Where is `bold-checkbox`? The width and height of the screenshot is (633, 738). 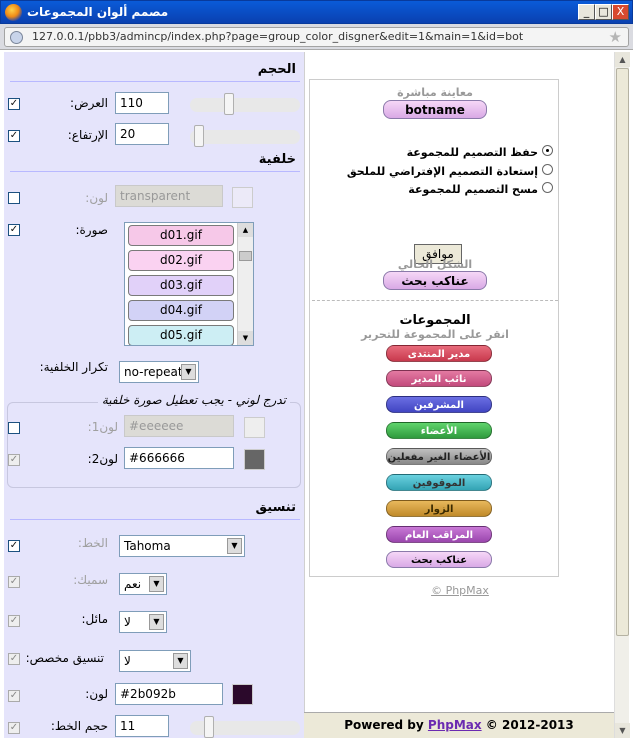 bold-checkbox is located at coordinates (14, 582).